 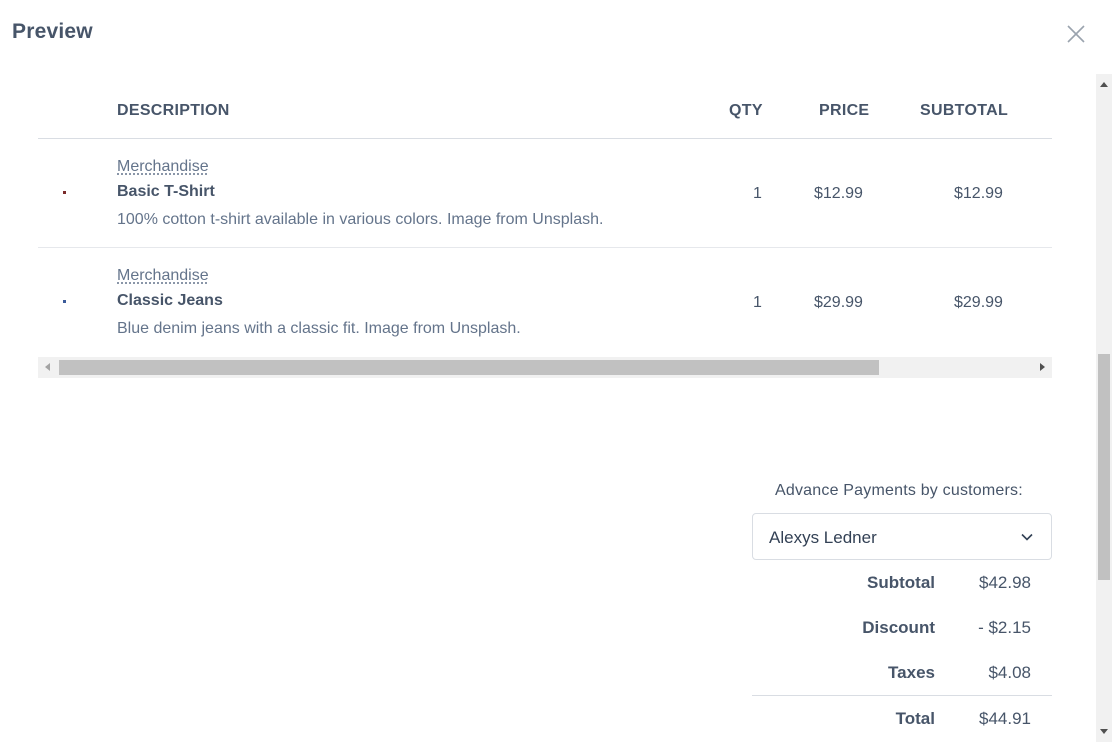 What do you see at coordinates (964, 111) in the screenshot?
I see `header-subtotal: SUBTOTAL` at bounding box center [964, 111].